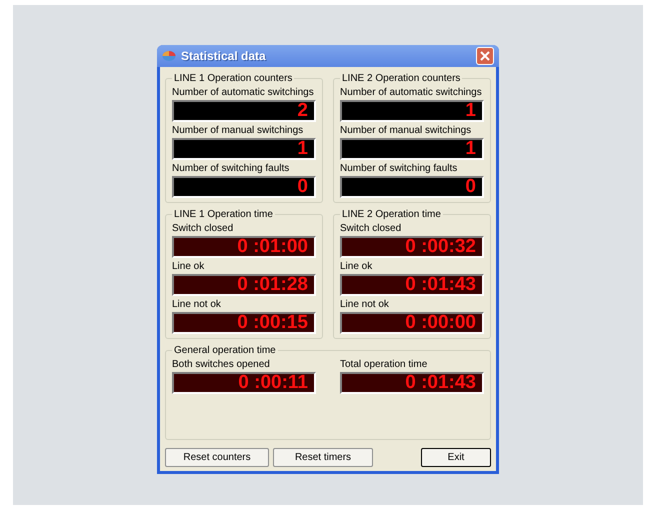  Describe the element at coordinates (244, 323) in the screenshot. I see `timer-display: 0 :00:15` at that location.